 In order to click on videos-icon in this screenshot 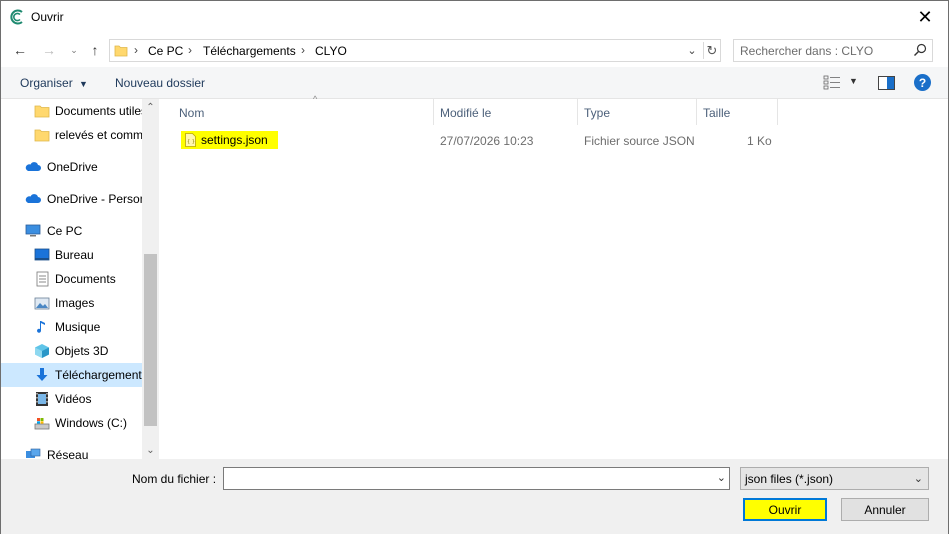, I will do `click(42, 399)`.